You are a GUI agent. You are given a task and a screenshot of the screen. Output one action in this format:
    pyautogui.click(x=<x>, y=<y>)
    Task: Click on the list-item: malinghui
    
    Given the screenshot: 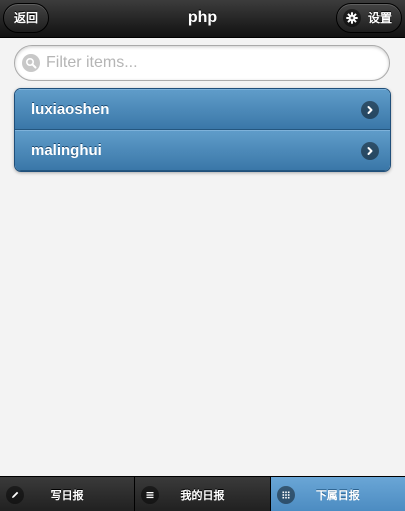 What is the action you would take?
    pyautogui.click(x=202, y=150)
    